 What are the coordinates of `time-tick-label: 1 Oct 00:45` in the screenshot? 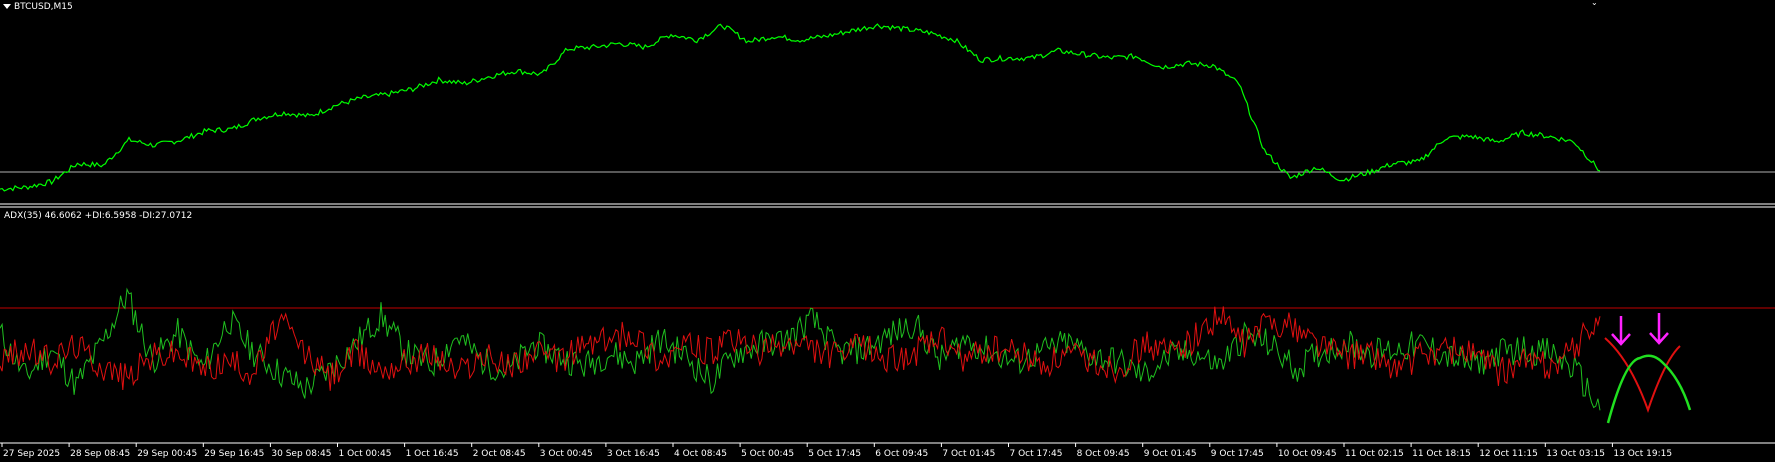 It's located at (365, 454).